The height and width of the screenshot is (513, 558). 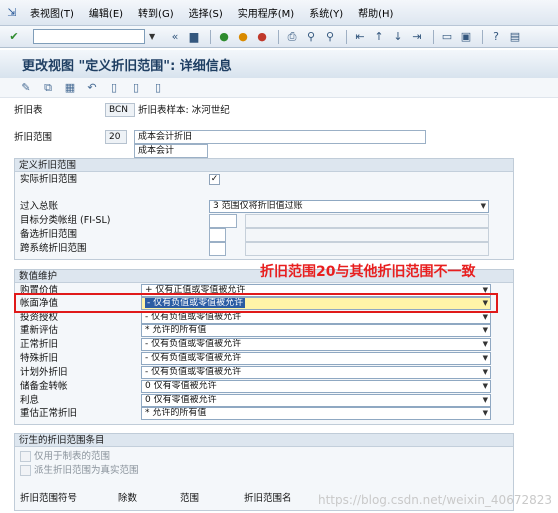 I want to click on previous-entry-icon: ▯, so click(x=114, y=88).